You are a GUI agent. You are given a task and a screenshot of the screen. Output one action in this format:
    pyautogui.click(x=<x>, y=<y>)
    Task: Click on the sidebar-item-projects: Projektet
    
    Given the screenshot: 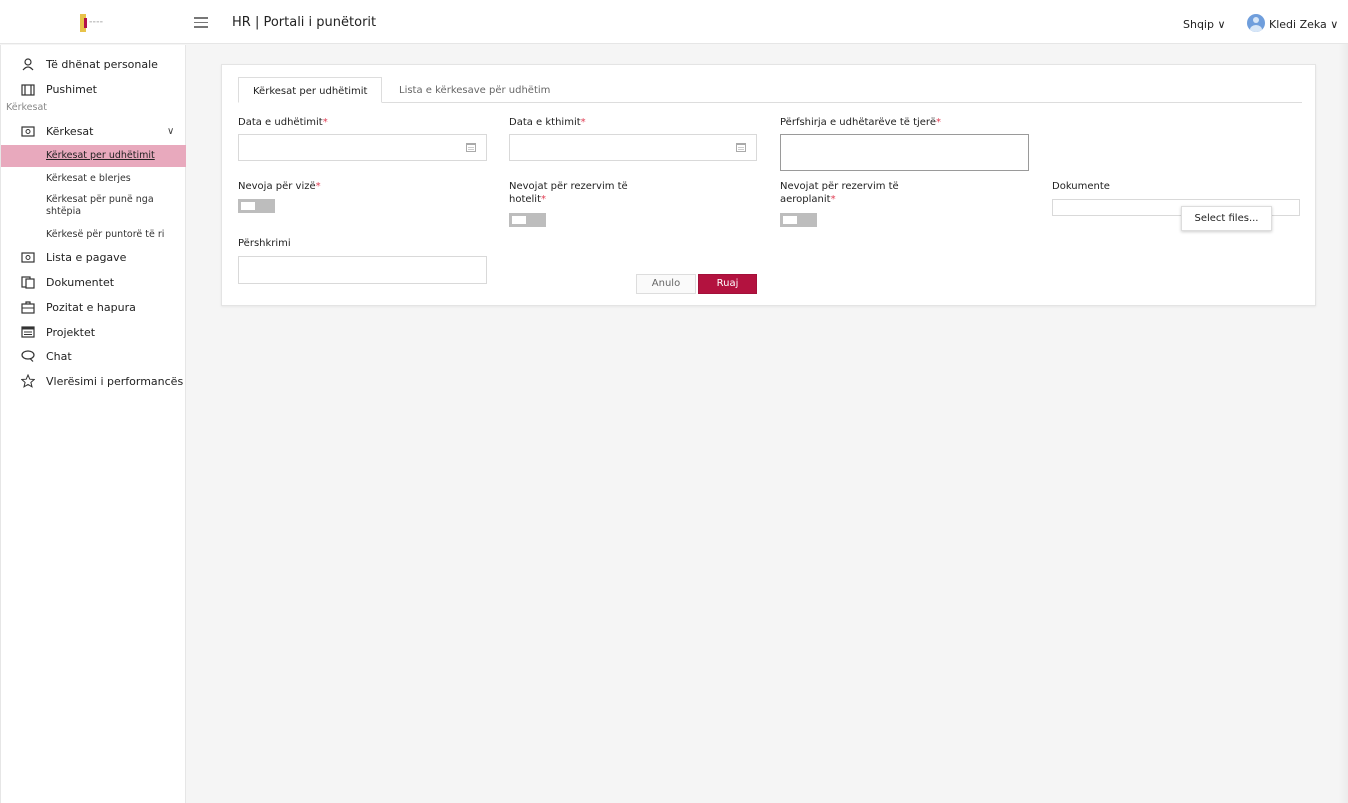 What is the action you would take?
    pyautogui.click(x=93, y=332)
    